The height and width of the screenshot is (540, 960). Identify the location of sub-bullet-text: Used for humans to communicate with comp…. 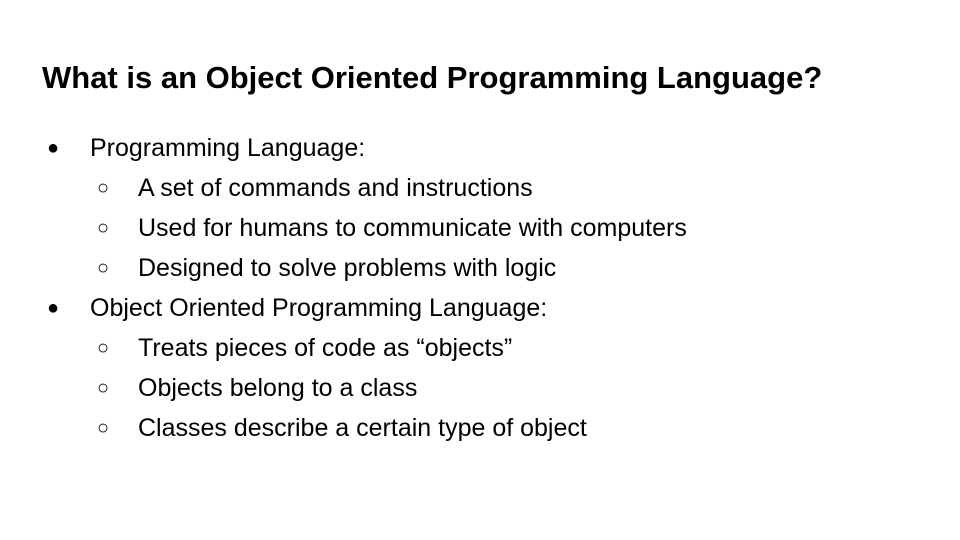
(412, 228).